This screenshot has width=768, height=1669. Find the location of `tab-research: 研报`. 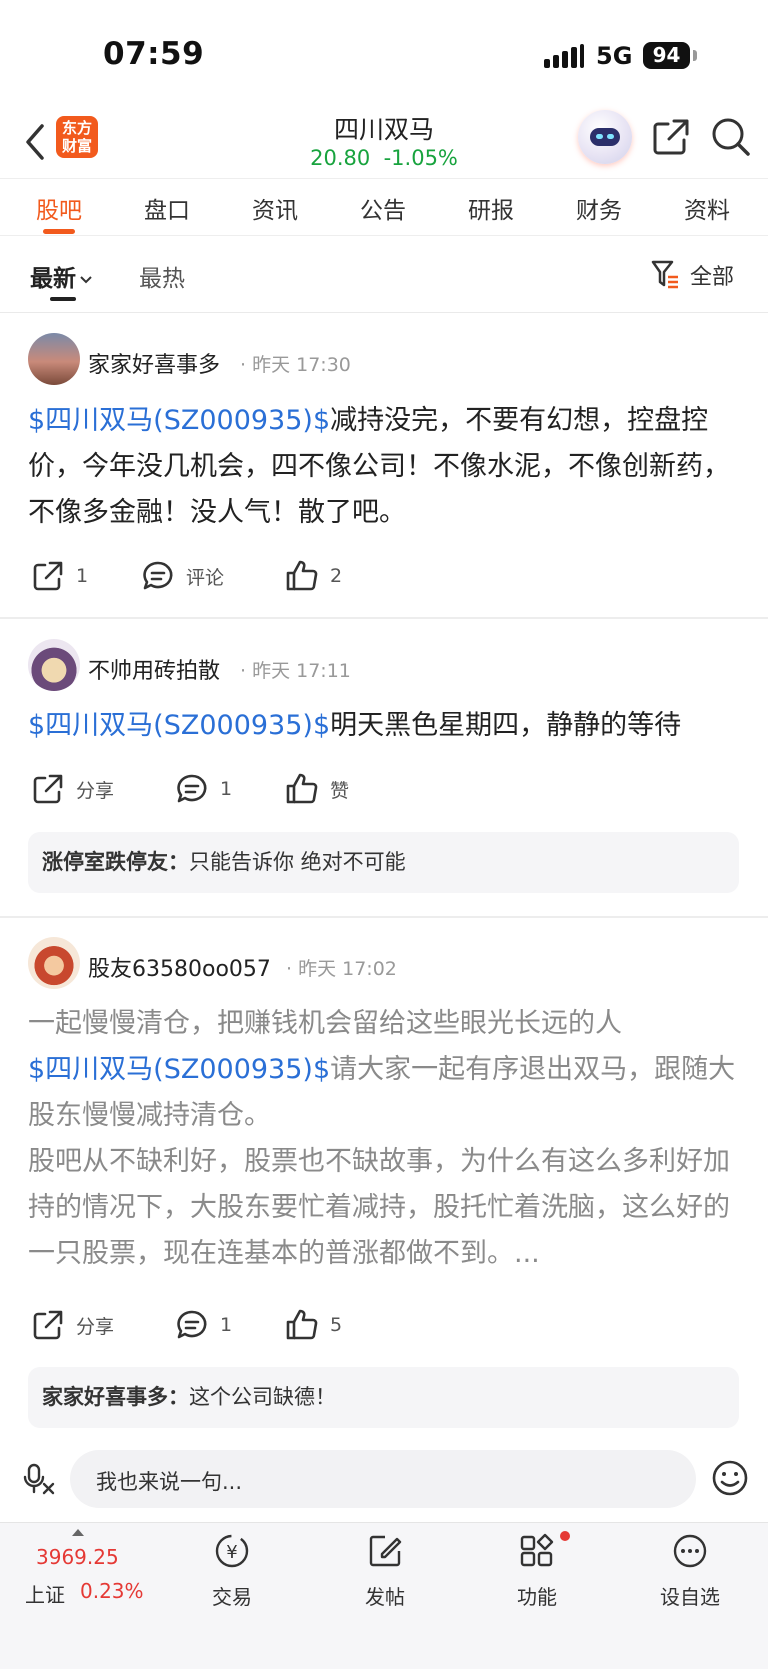

tab-research: 研报 is located at coordinates (491, 208).